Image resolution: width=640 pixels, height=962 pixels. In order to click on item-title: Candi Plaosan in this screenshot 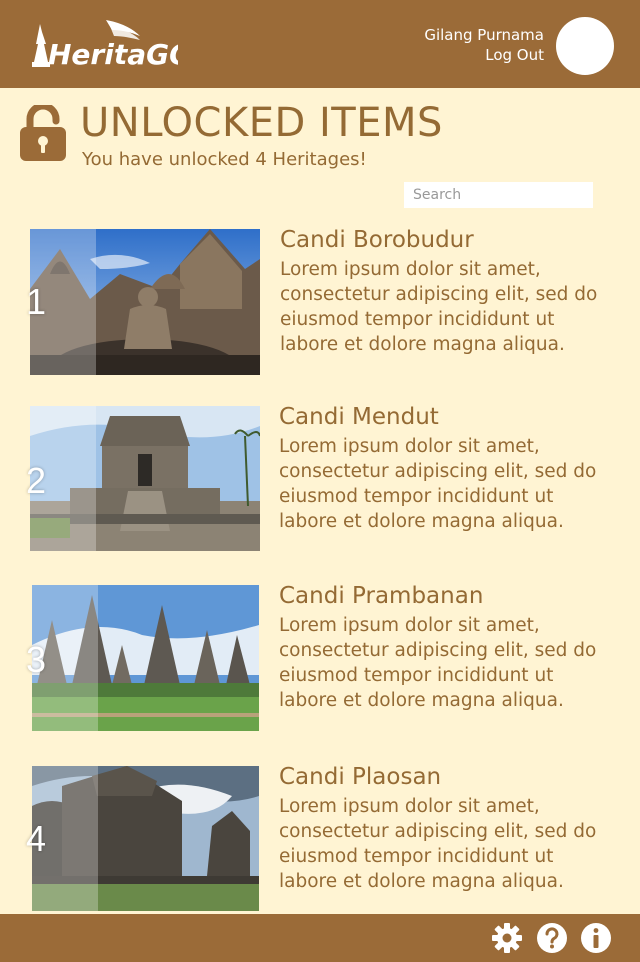, I will do `click(360, 777)`.